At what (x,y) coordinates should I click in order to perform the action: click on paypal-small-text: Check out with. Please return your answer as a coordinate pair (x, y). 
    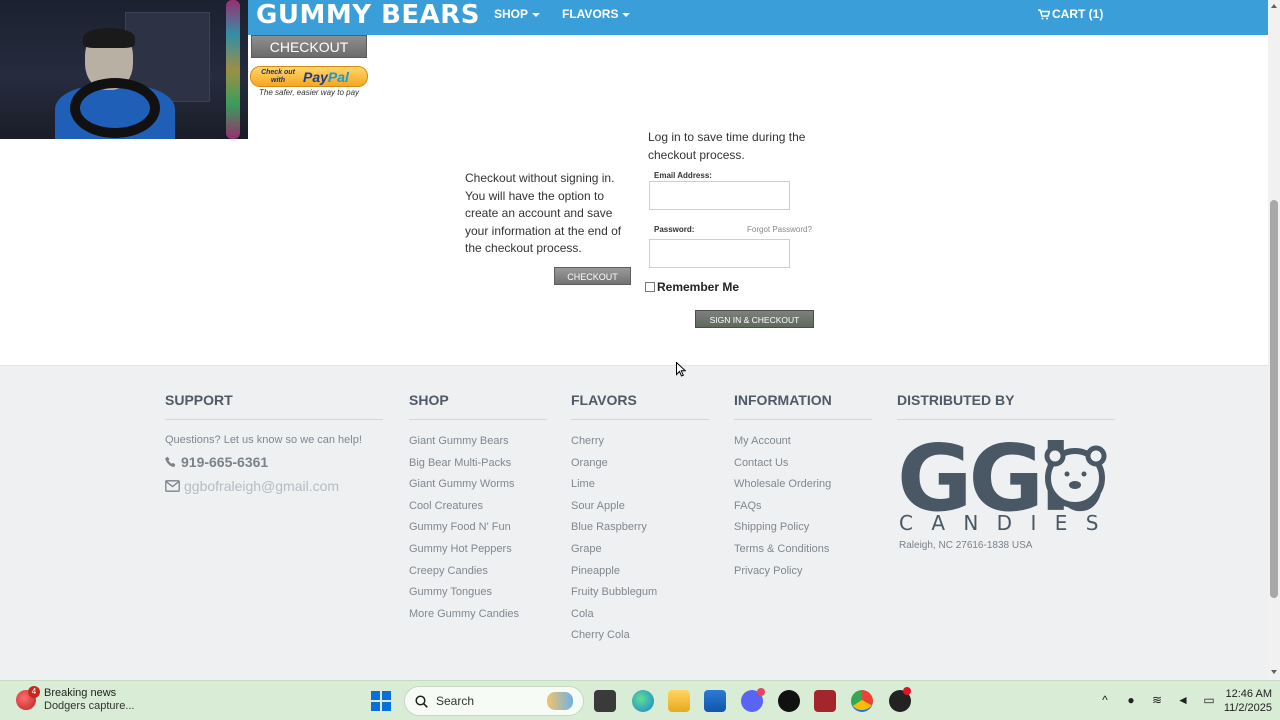
    Looking at the image, I should click on (278, 76).